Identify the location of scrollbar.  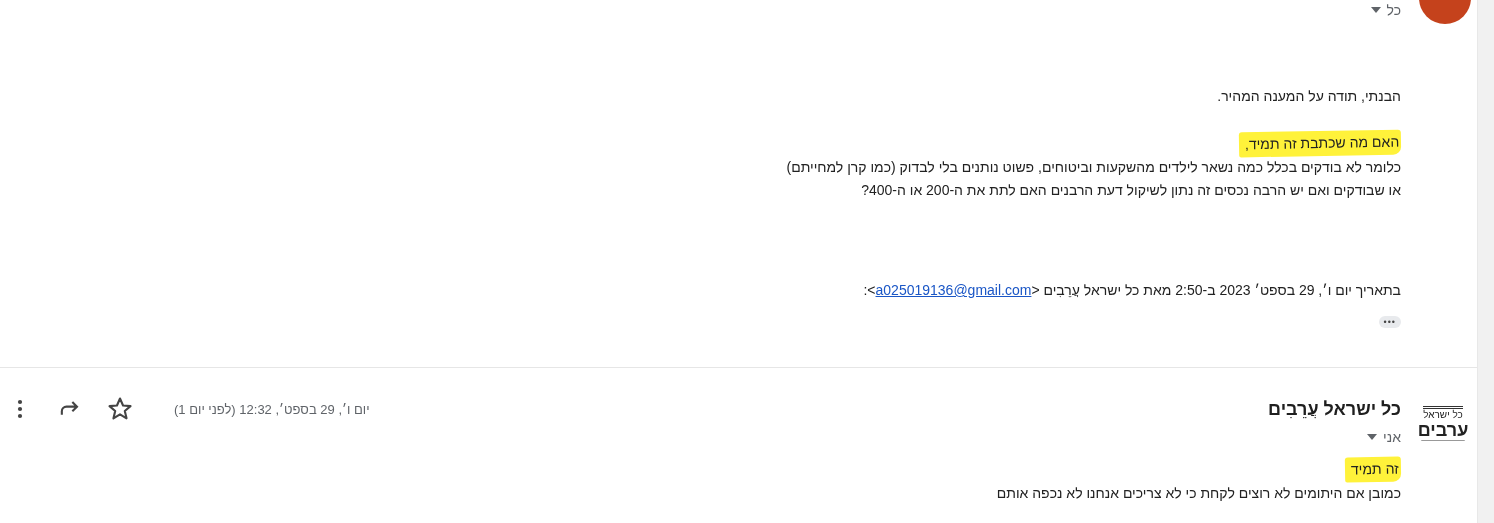
(1485, 261).